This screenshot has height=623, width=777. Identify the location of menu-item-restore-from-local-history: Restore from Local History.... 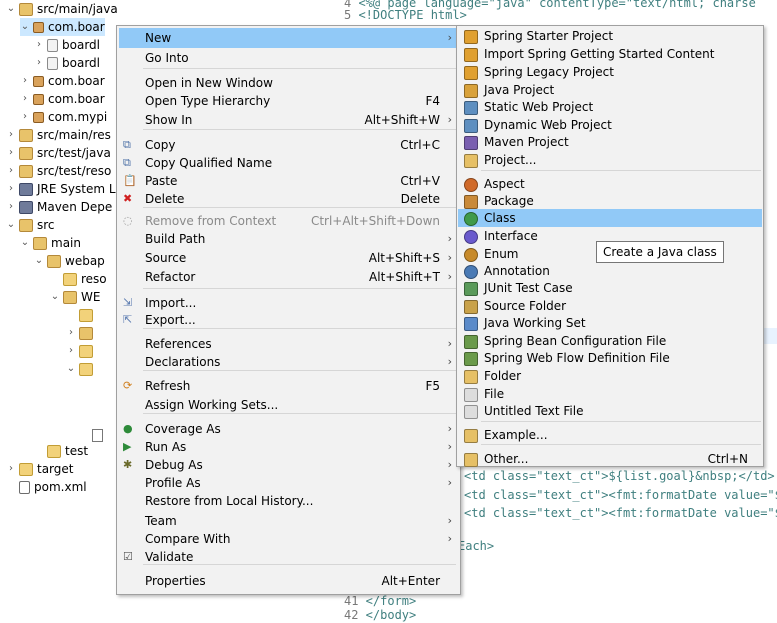
(288, 501).